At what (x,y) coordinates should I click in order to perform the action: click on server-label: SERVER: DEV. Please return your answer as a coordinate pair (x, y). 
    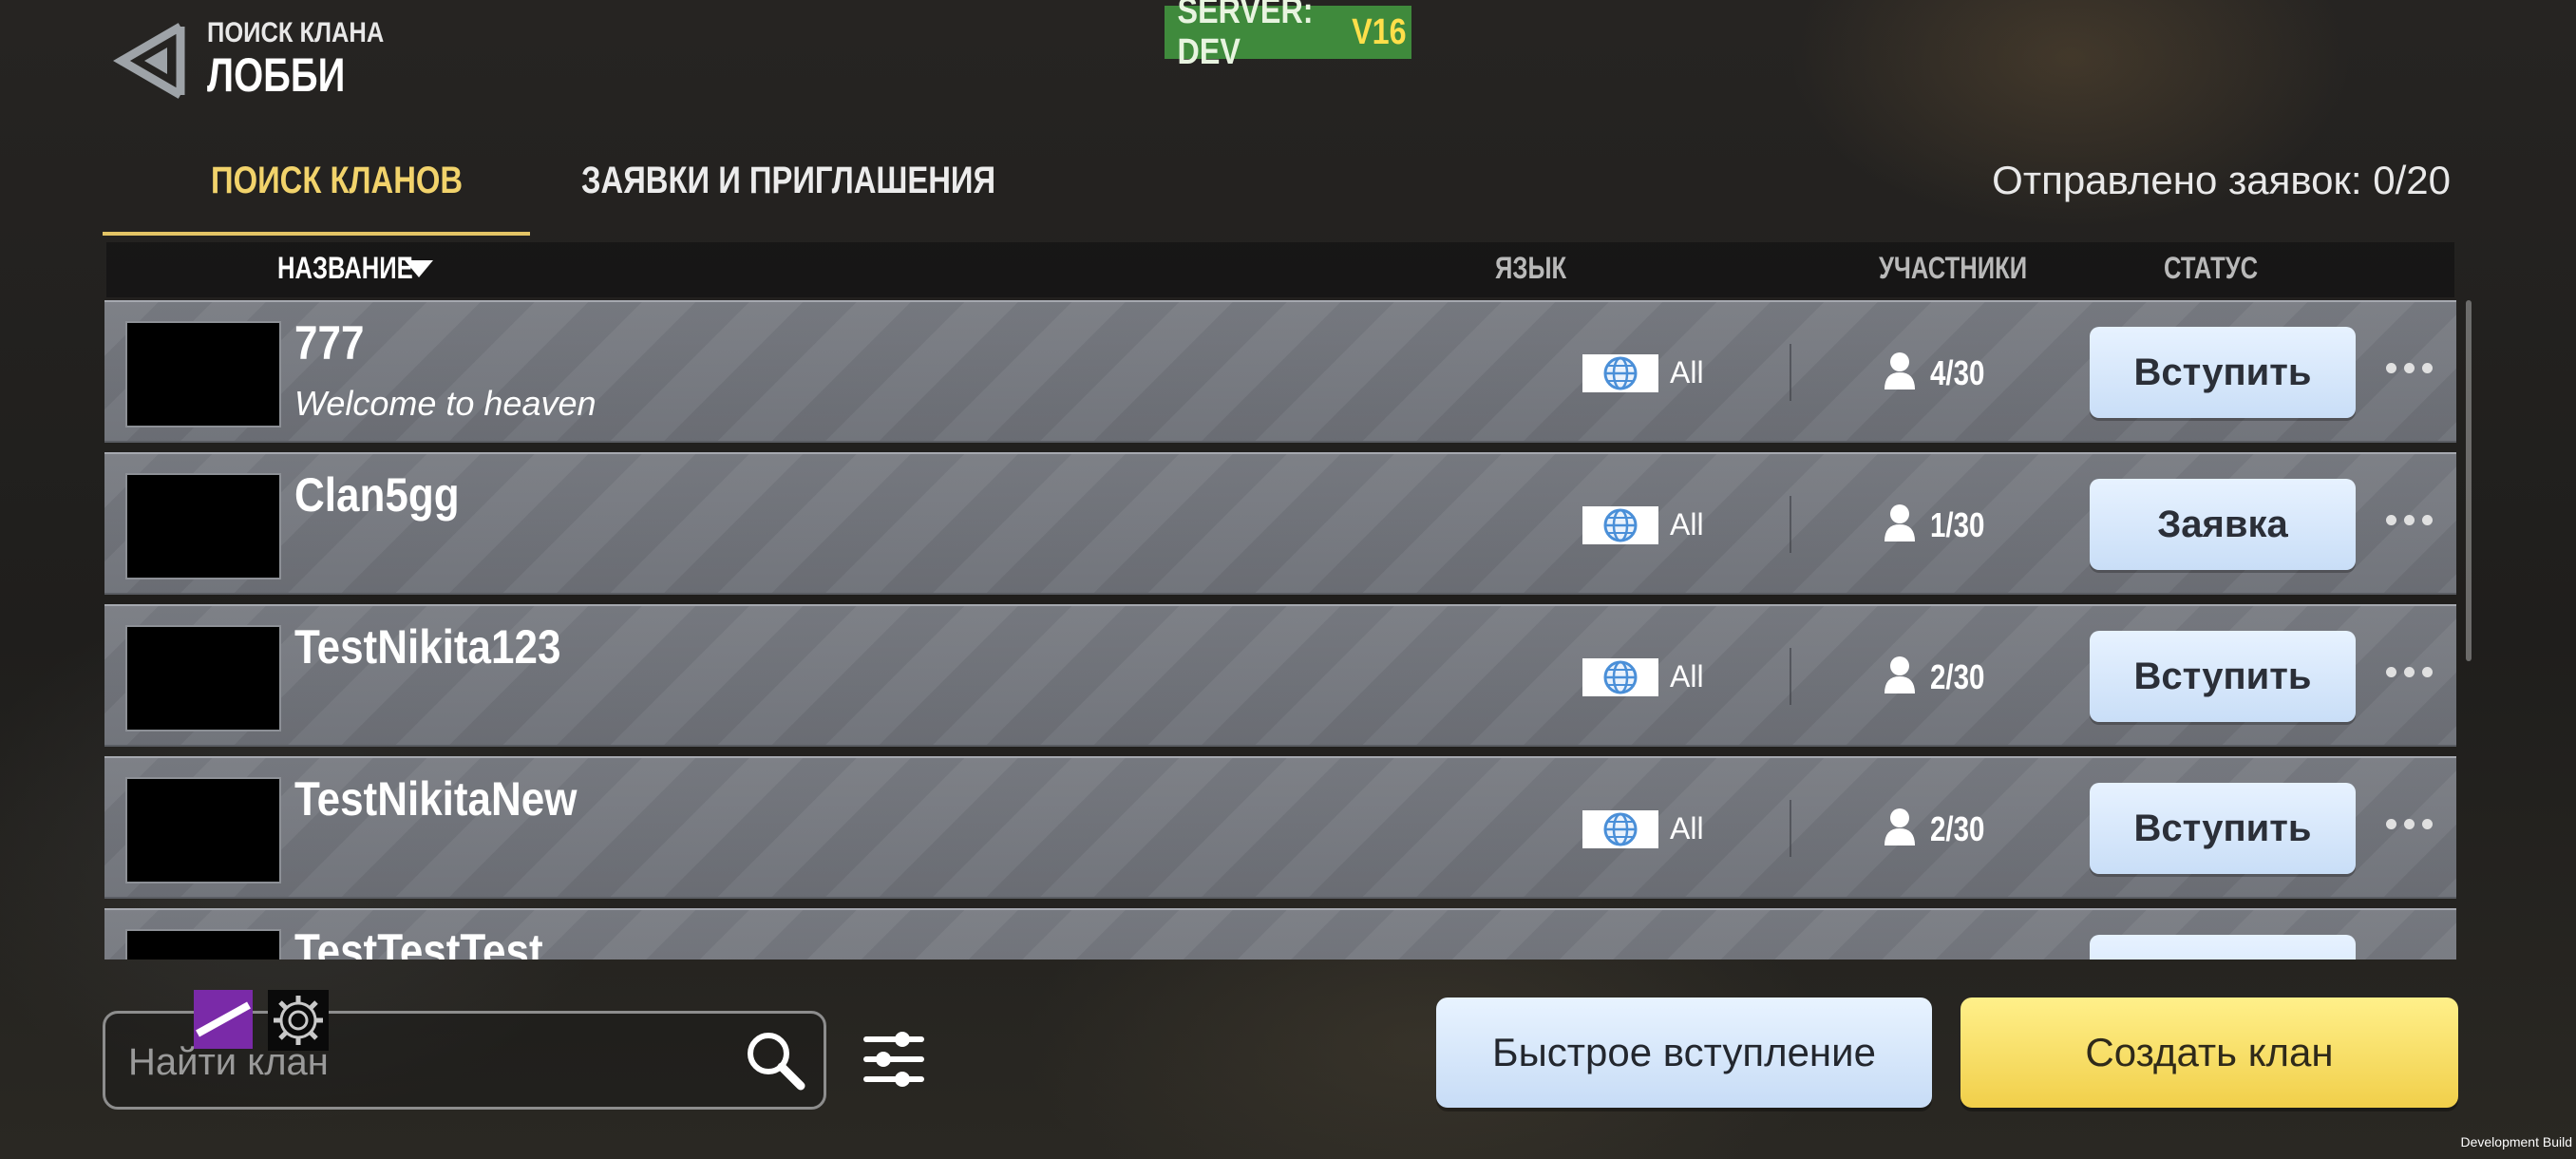
    Looking at the image, I should click on (1245, 36).